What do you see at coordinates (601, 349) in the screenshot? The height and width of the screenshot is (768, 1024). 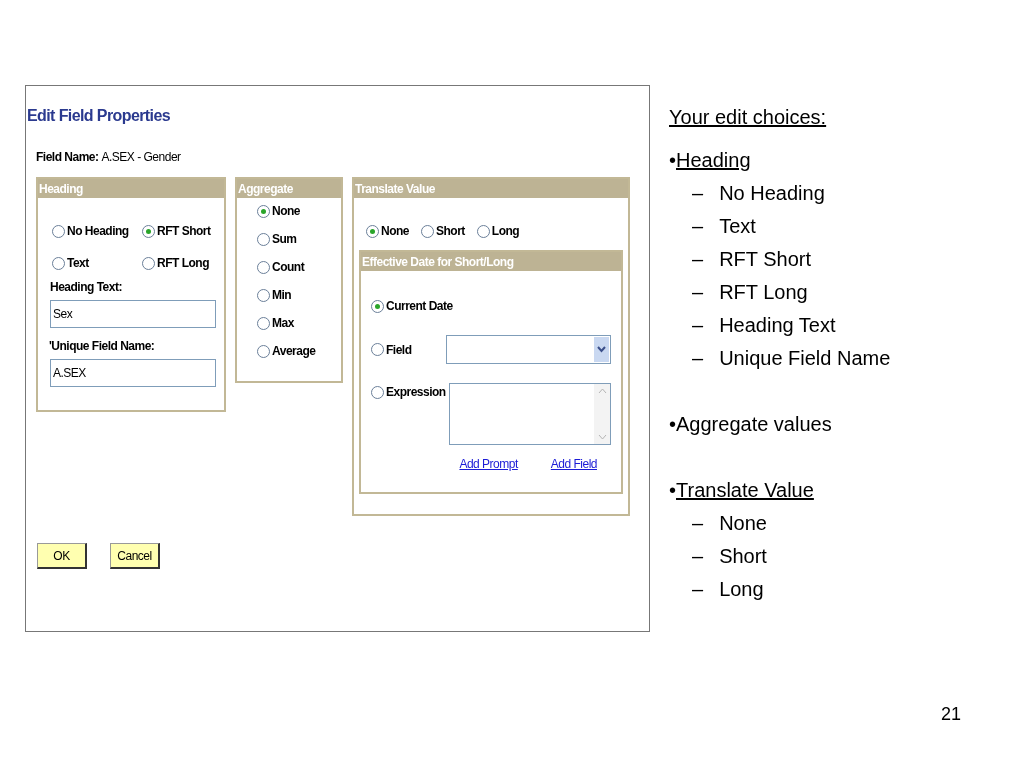 I see `chevron-down-icon` at bounding box center [601, 349].